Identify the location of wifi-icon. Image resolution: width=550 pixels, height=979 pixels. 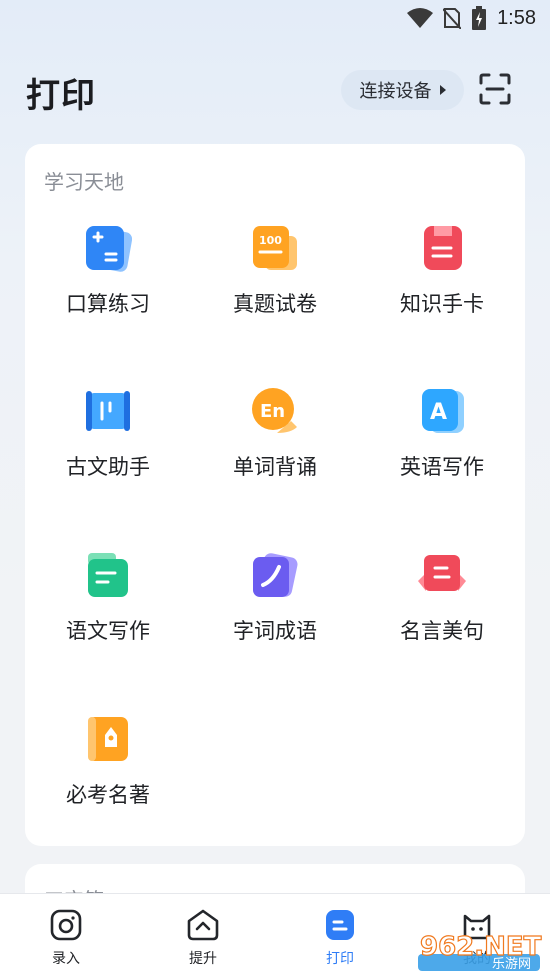
(420, 18).